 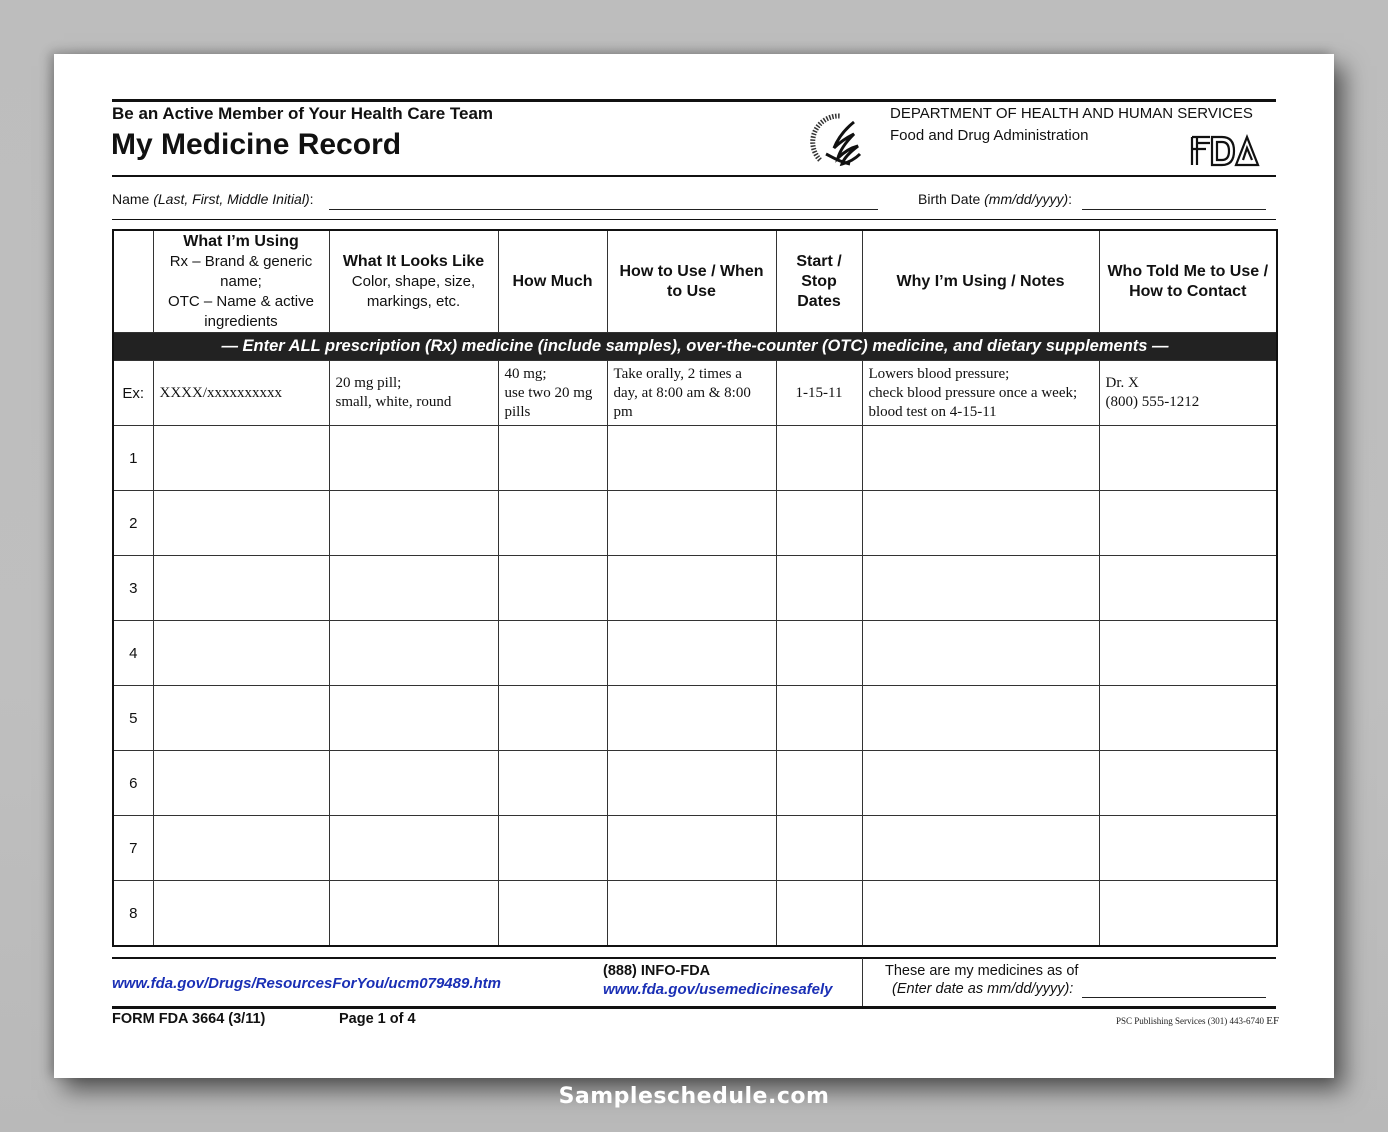 I want to click on table-row: 3, so click(x=695, y=588).